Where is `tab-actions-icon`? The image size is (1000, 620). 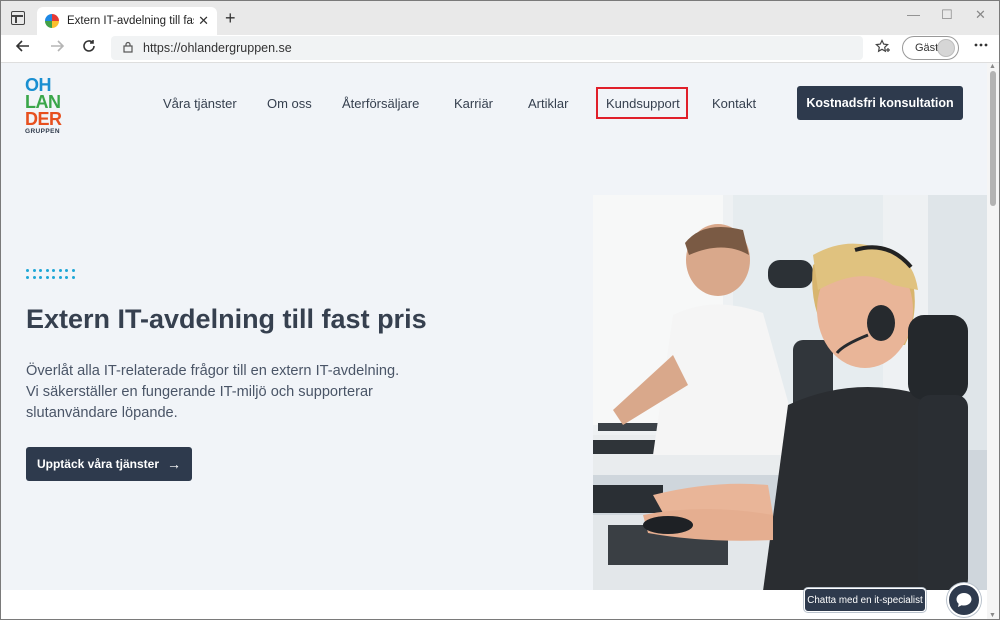
tab-actions-icon is located at coordinates (18, 18).